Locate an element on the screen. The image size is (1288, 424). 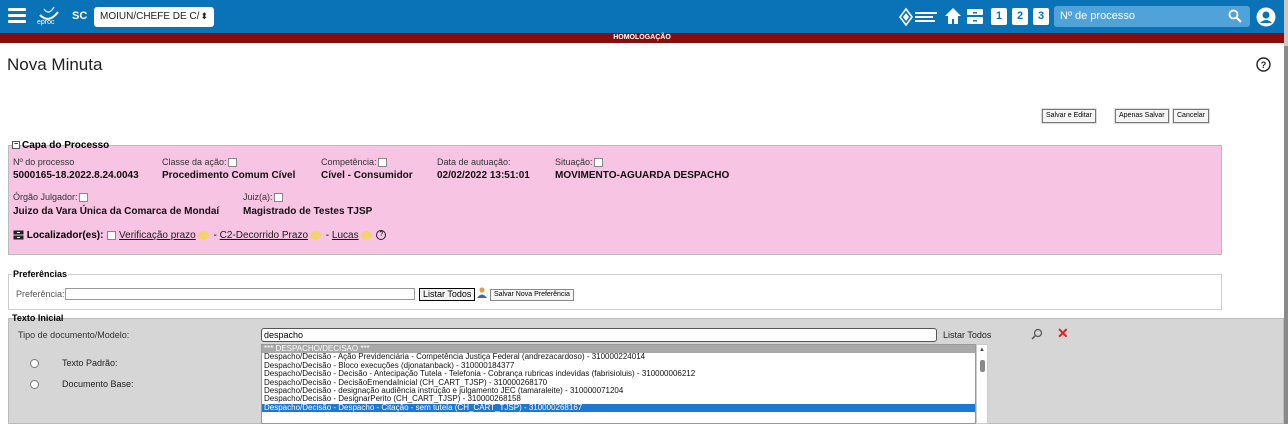
action-class: Procedimento Comum Cível is located at coordinates (229, 175).